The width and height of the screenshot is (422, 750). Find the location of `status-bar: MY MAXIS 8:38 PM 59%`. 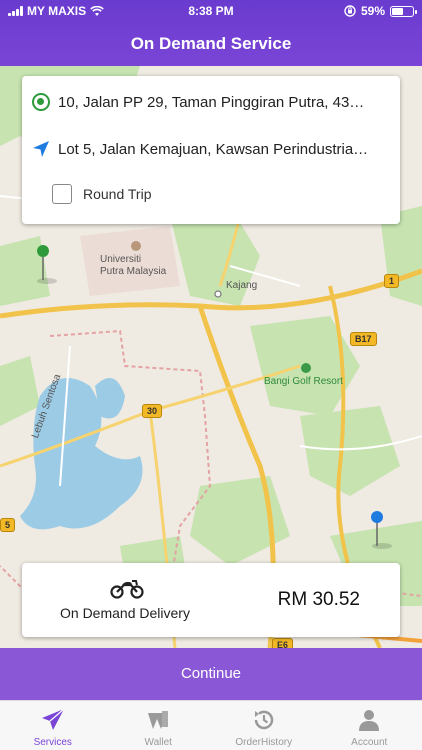

status-bar: MY MAXIS 8:38 PM 59% is located at coordinates (211, 11).